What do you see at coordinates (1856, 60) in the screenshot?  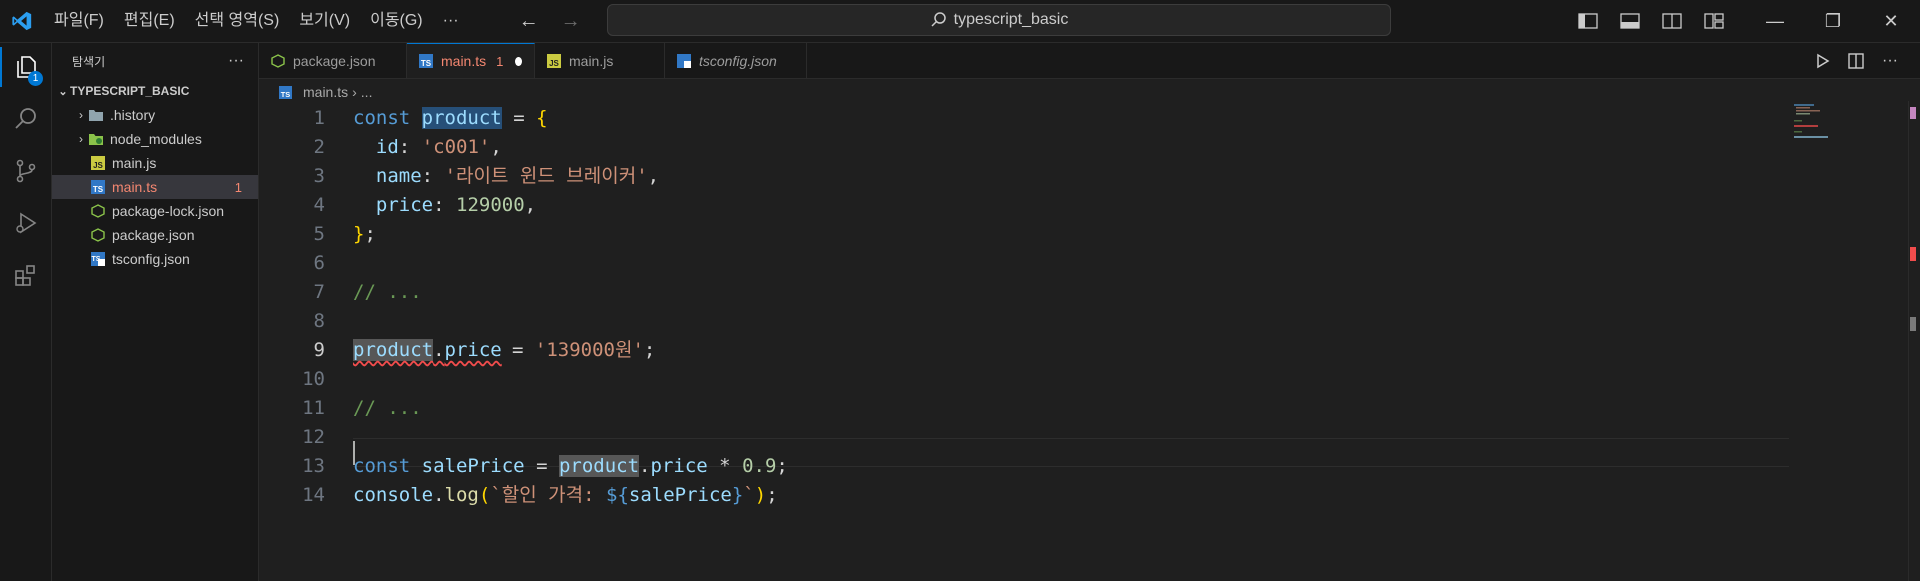 I see `split-editor-icon` at bounding box center [1856, 60].